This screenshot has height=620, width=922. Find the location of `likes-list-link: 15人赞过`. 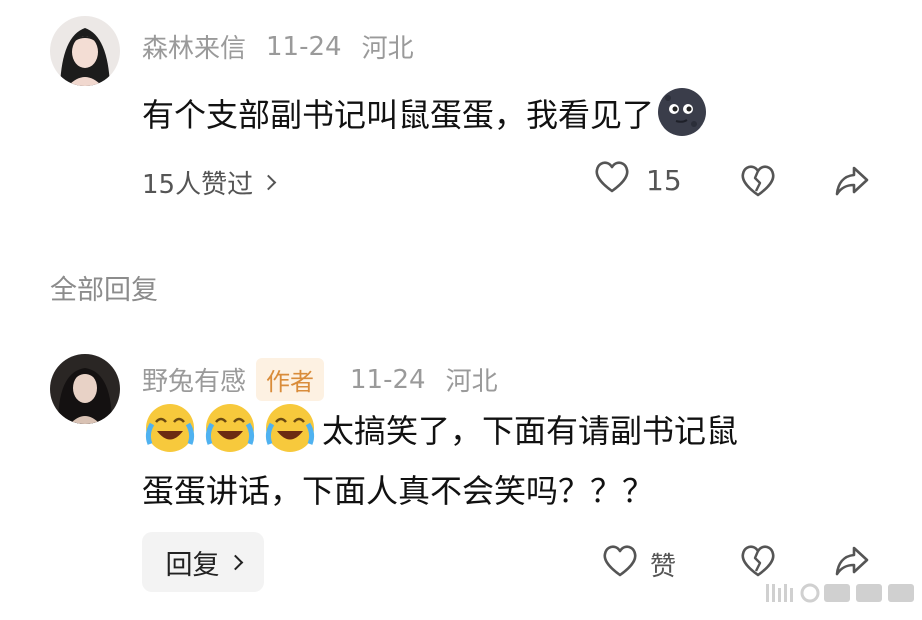

likes-list-link: 15人赞过 is located at coordinates (209, 182).